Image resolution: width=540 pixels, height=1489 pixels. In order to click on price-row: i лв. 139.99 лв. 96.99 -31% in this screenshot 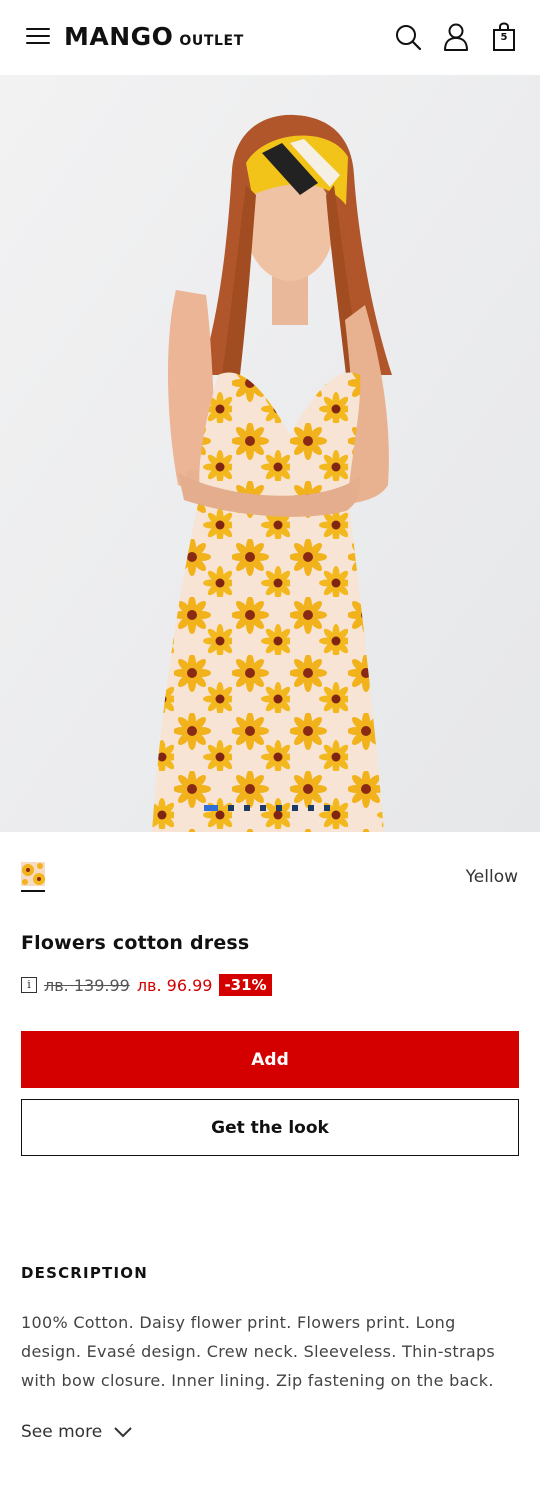, I will do `click(146, 985)`.